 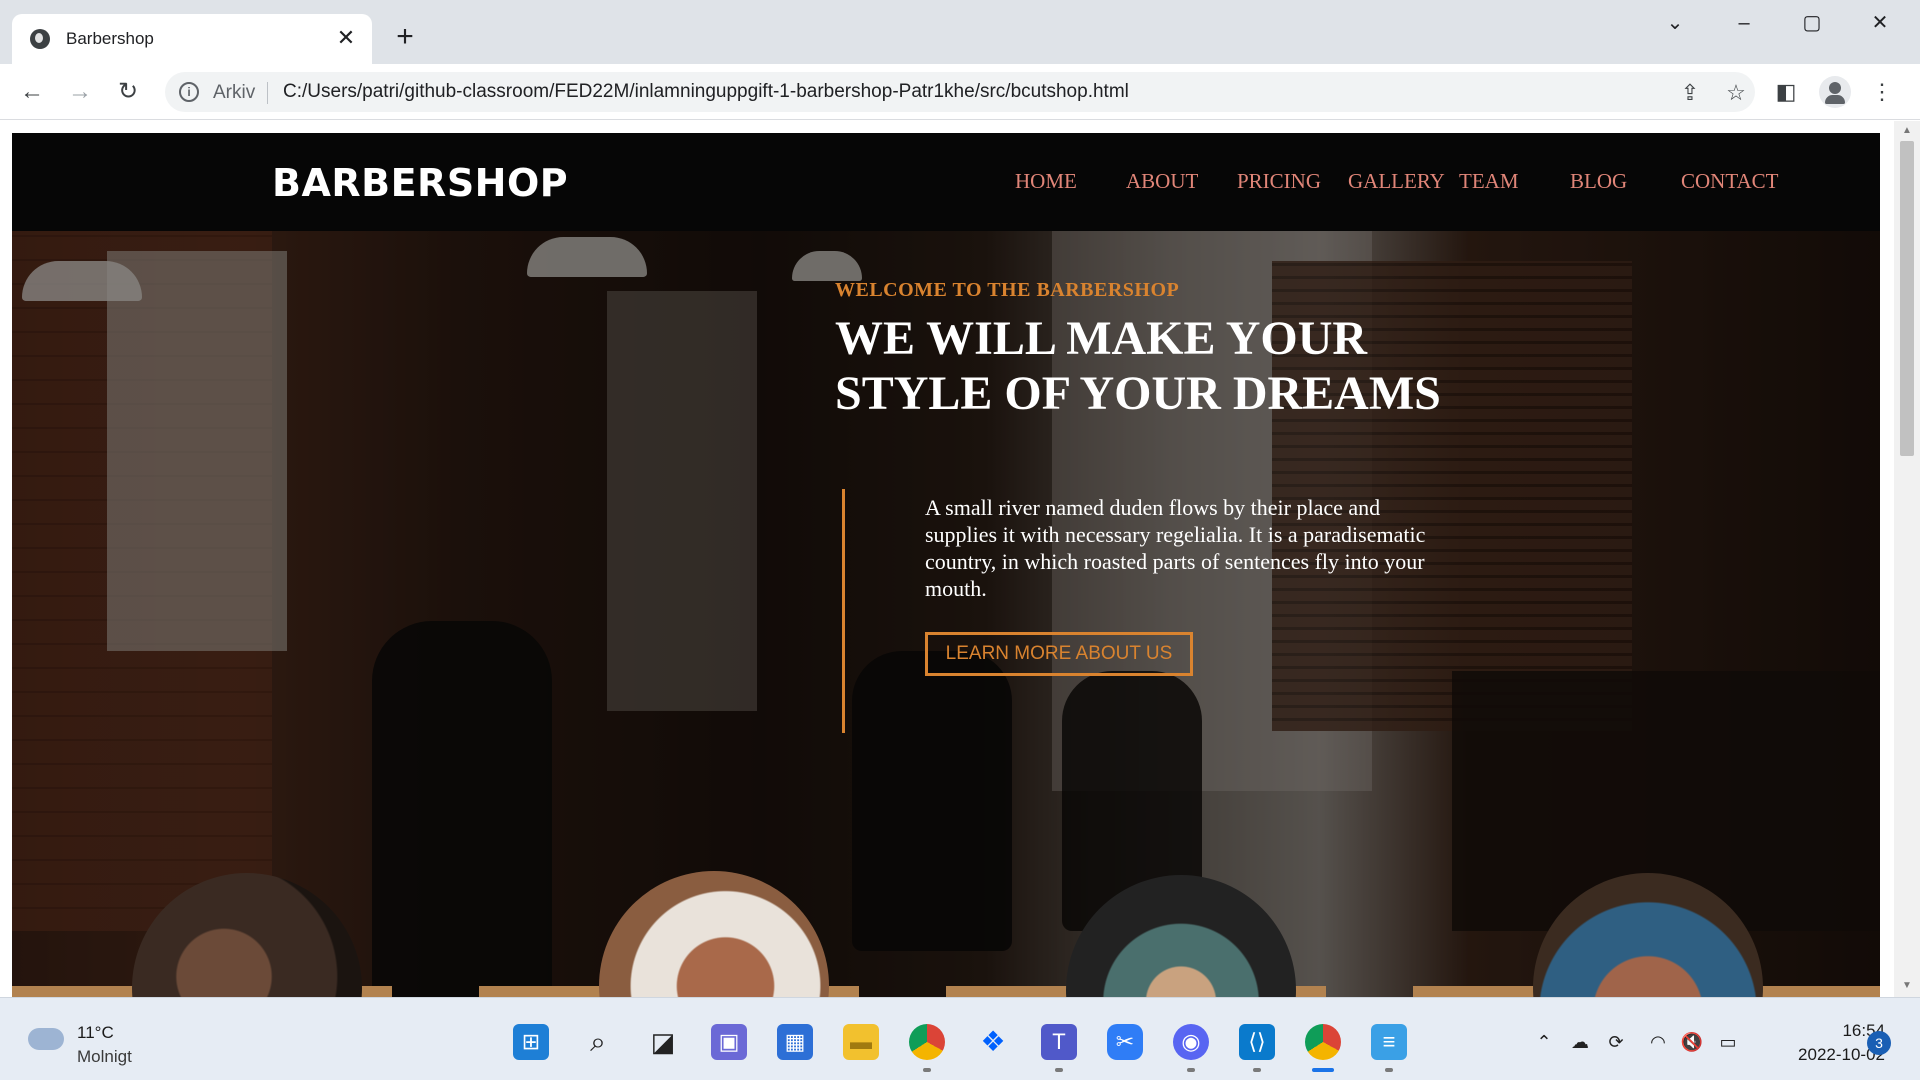 What do you see at coordinates (192, 39) in the screenshot?
I see `browser-tab: Barbershop ✕` at bounding box center [192, 39].